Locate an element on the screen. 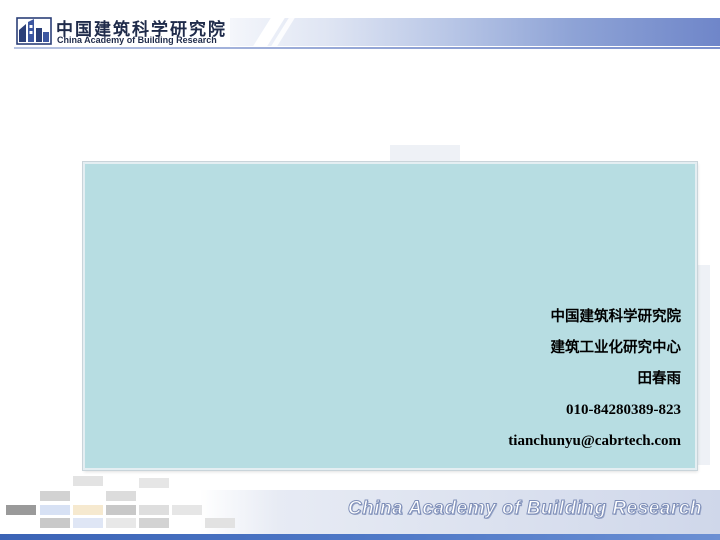 The height and width of the screenshot is (540, 720). phone-number: 010-84280389-823 is located at coordinates (623, 410).